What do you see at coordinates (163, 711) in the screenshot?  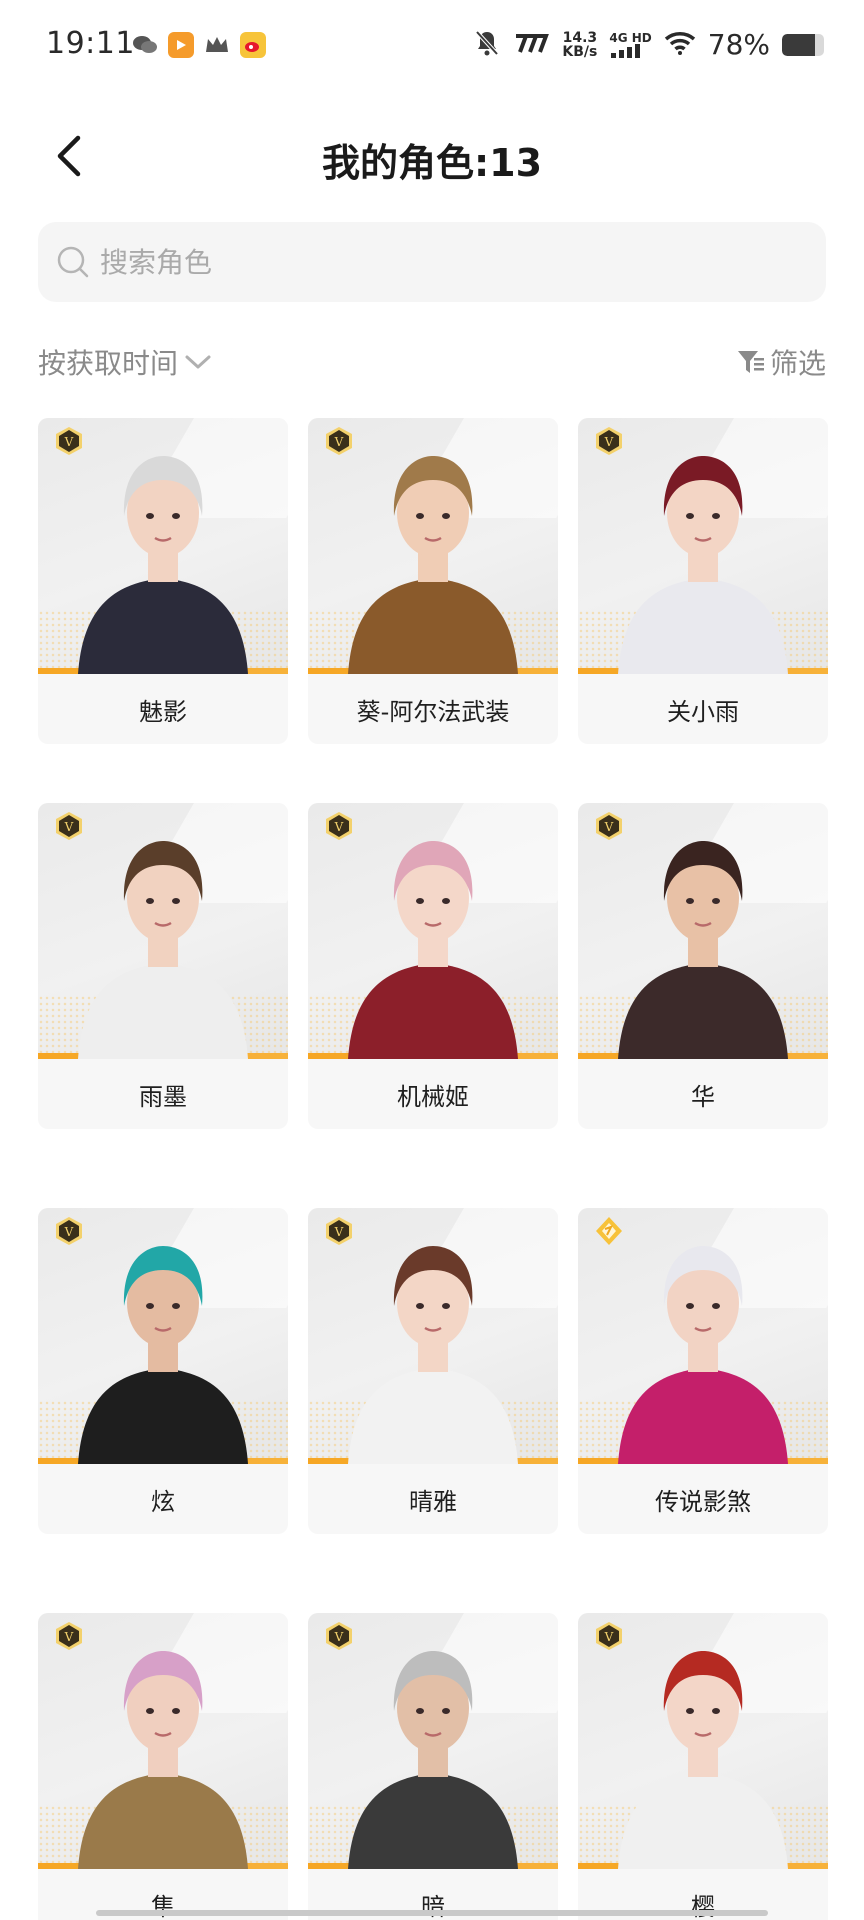 I see `character-name: 魅影` at bounding box center [163, 711].